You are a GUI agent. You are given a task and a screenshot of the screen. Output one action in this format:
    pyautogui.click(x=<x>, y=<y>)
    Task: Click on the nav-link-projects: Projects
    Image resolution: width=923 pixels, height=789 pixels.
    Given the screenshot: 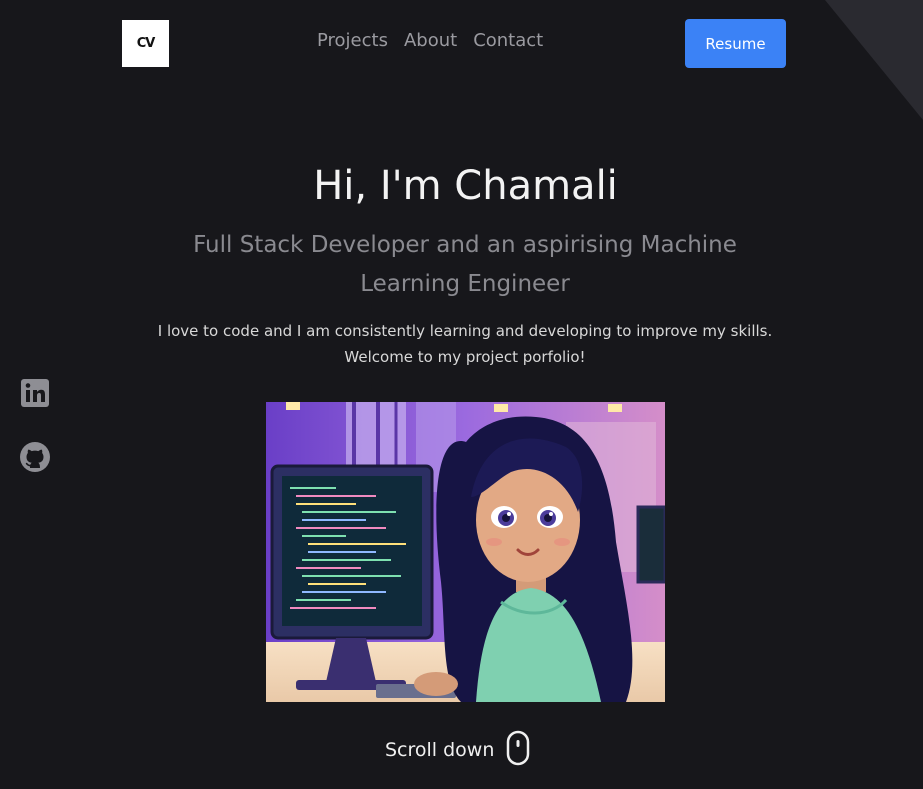 What is the action you would take?
    pyautogui.click(x=352, y=40)
    